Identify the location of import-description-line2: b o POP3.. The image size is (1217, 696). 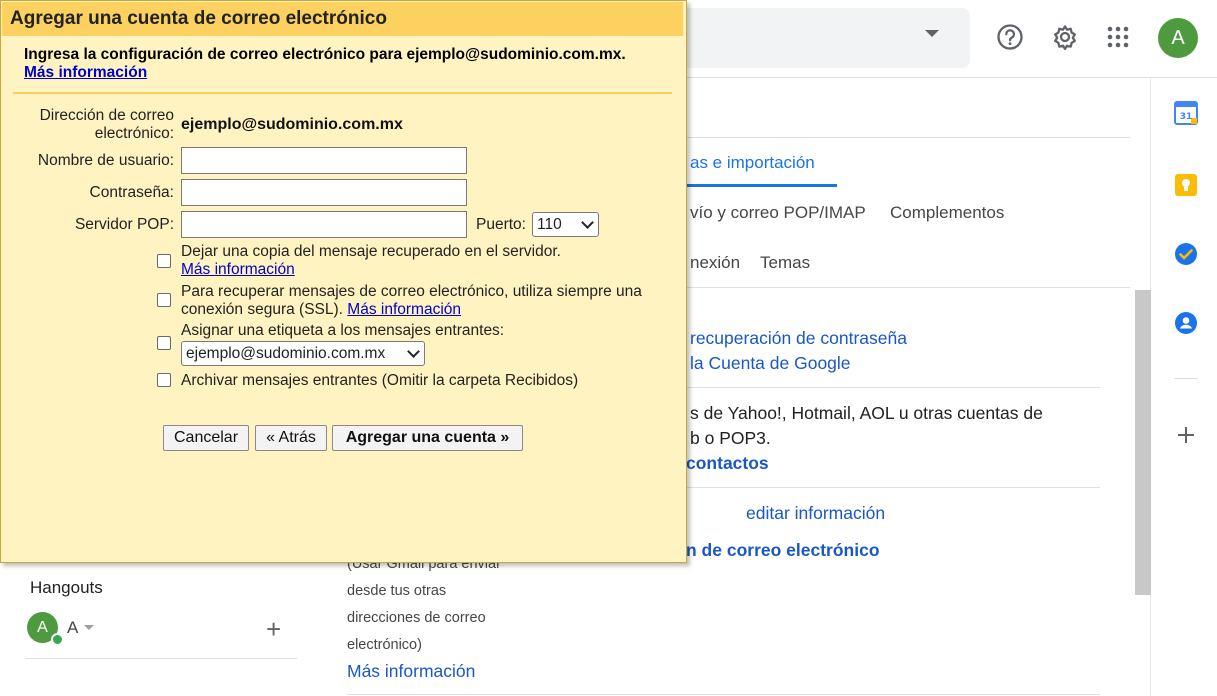
(730, 438).